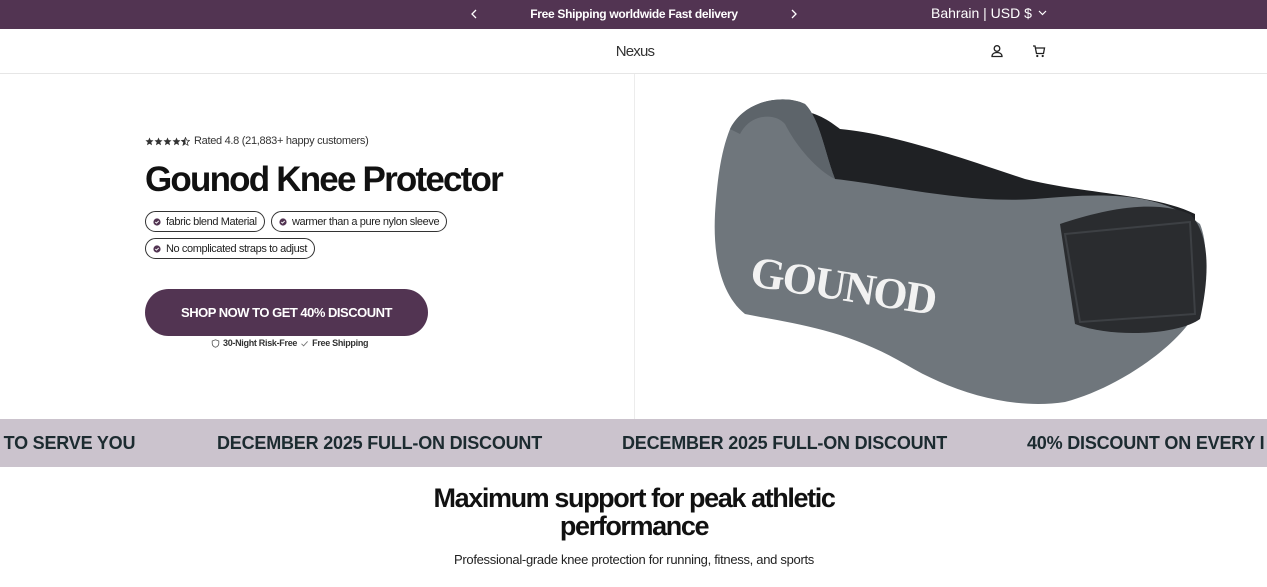  Describe the element at coordinates (474, 14) in the screenshot. I see `chevron-left-icon` at that location.